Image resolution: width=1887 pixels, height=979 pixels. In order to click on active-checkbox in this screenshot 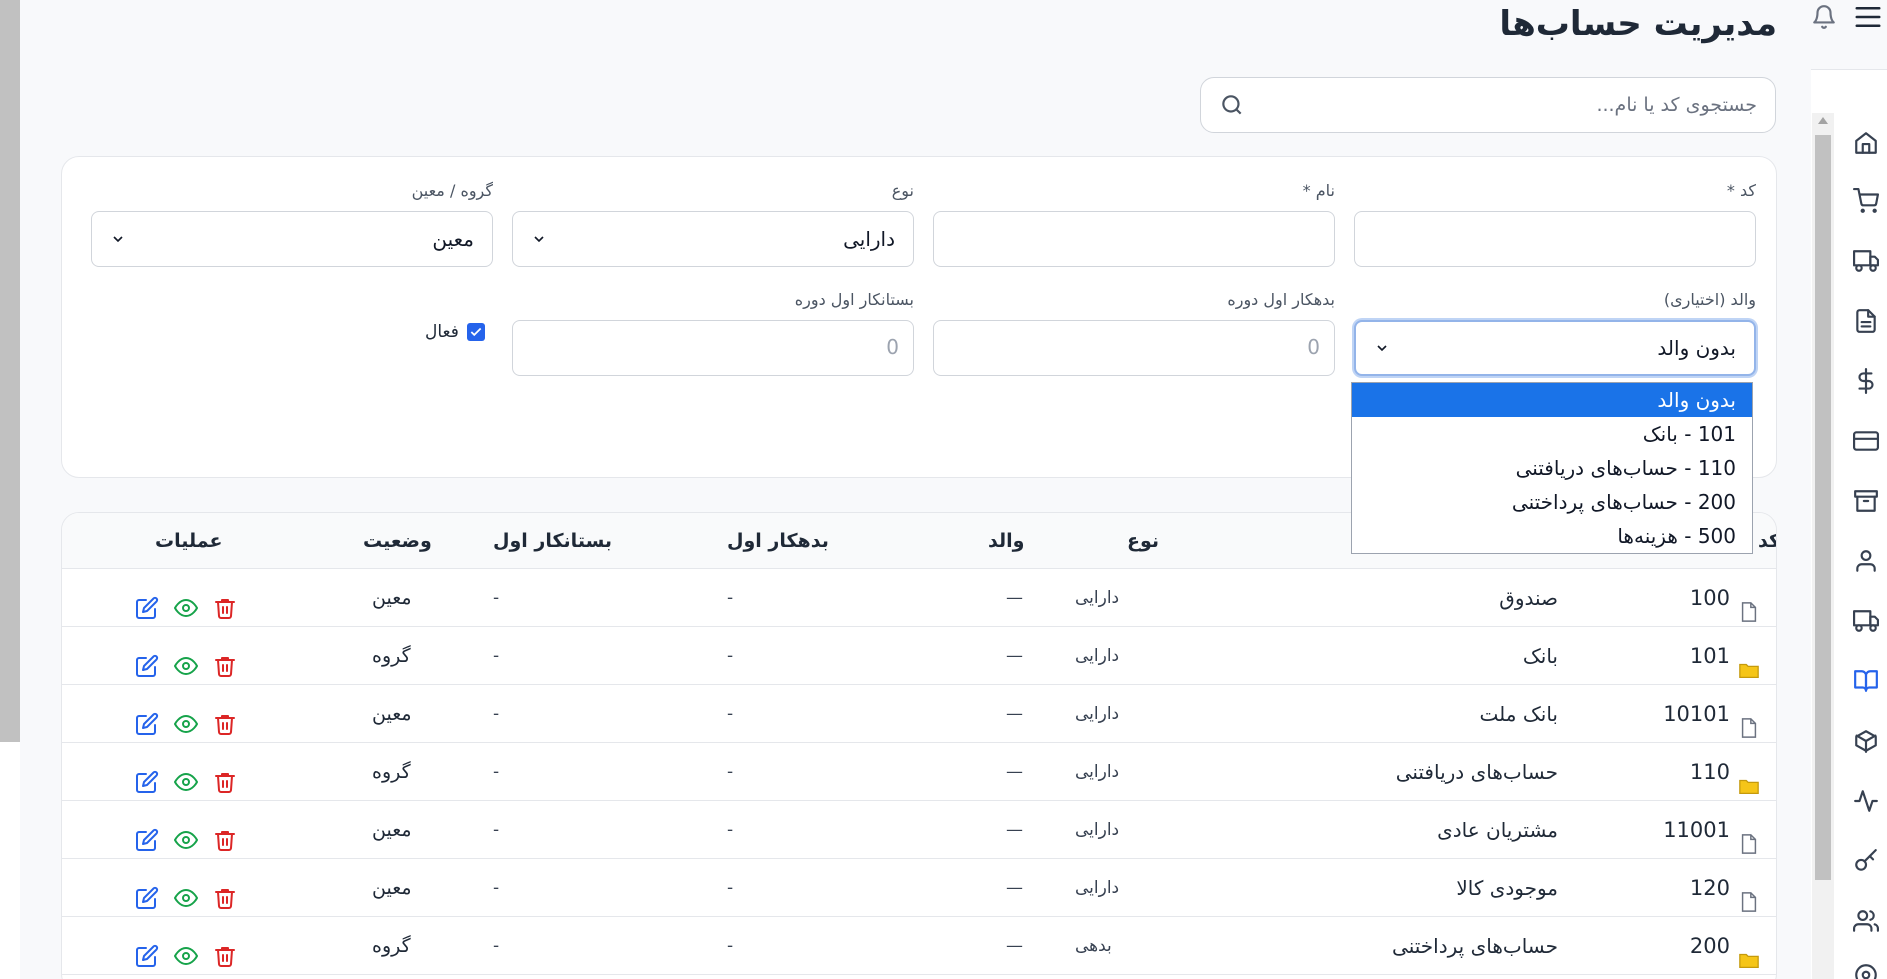, I will do `click(475, 332)`.